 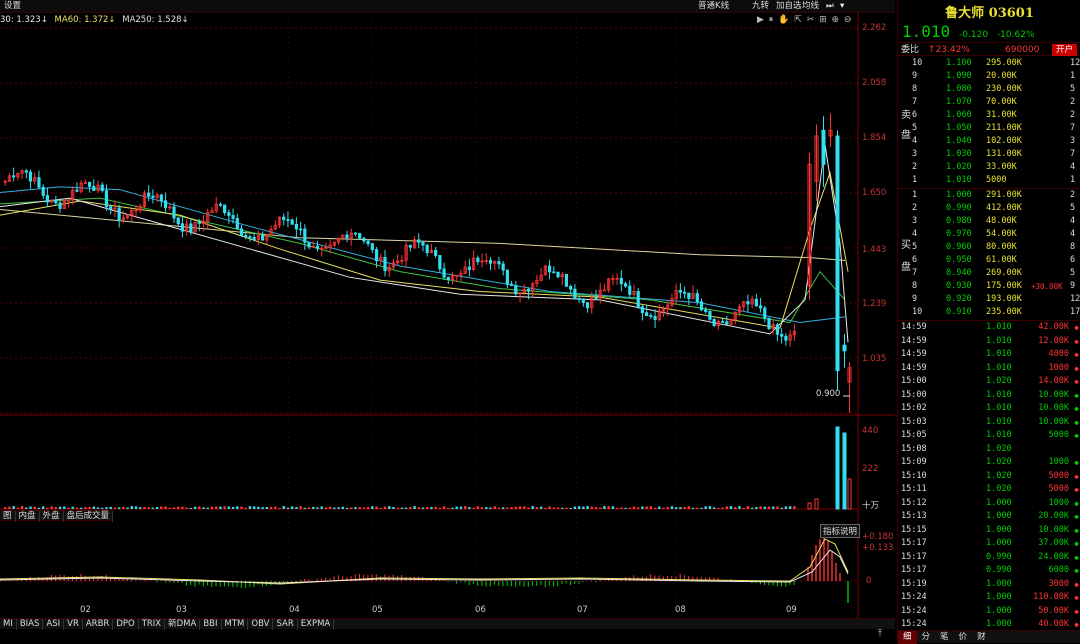 I want to click on date-label: 02, so click(x=85, y=610).